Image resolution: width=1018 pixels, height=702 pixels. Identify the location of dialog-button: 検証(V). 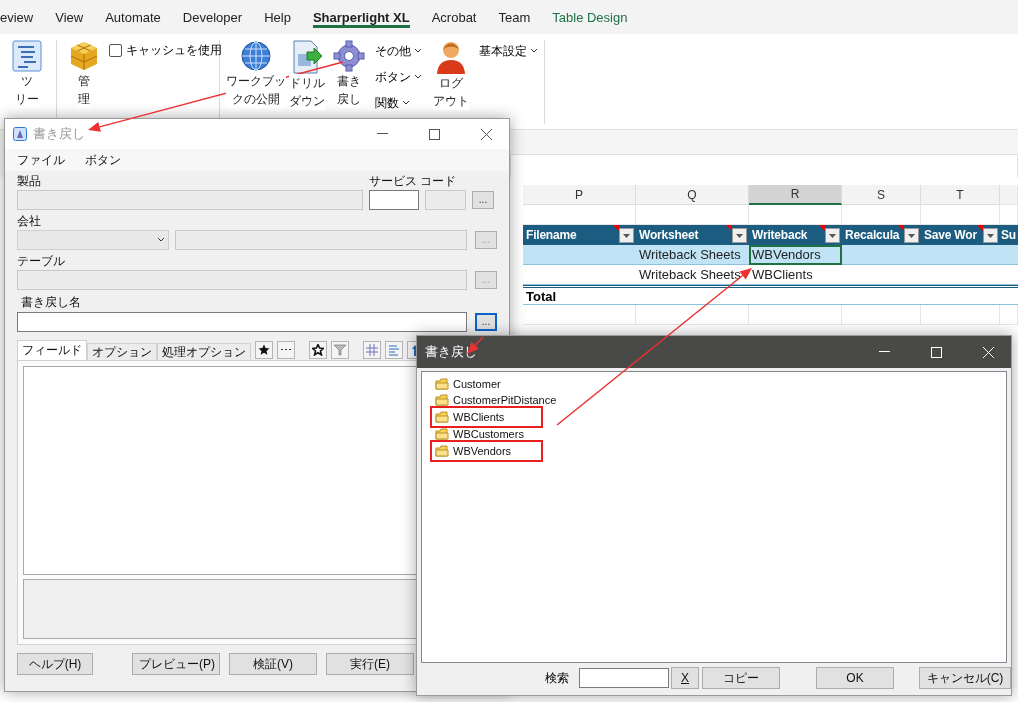
(273, 664).